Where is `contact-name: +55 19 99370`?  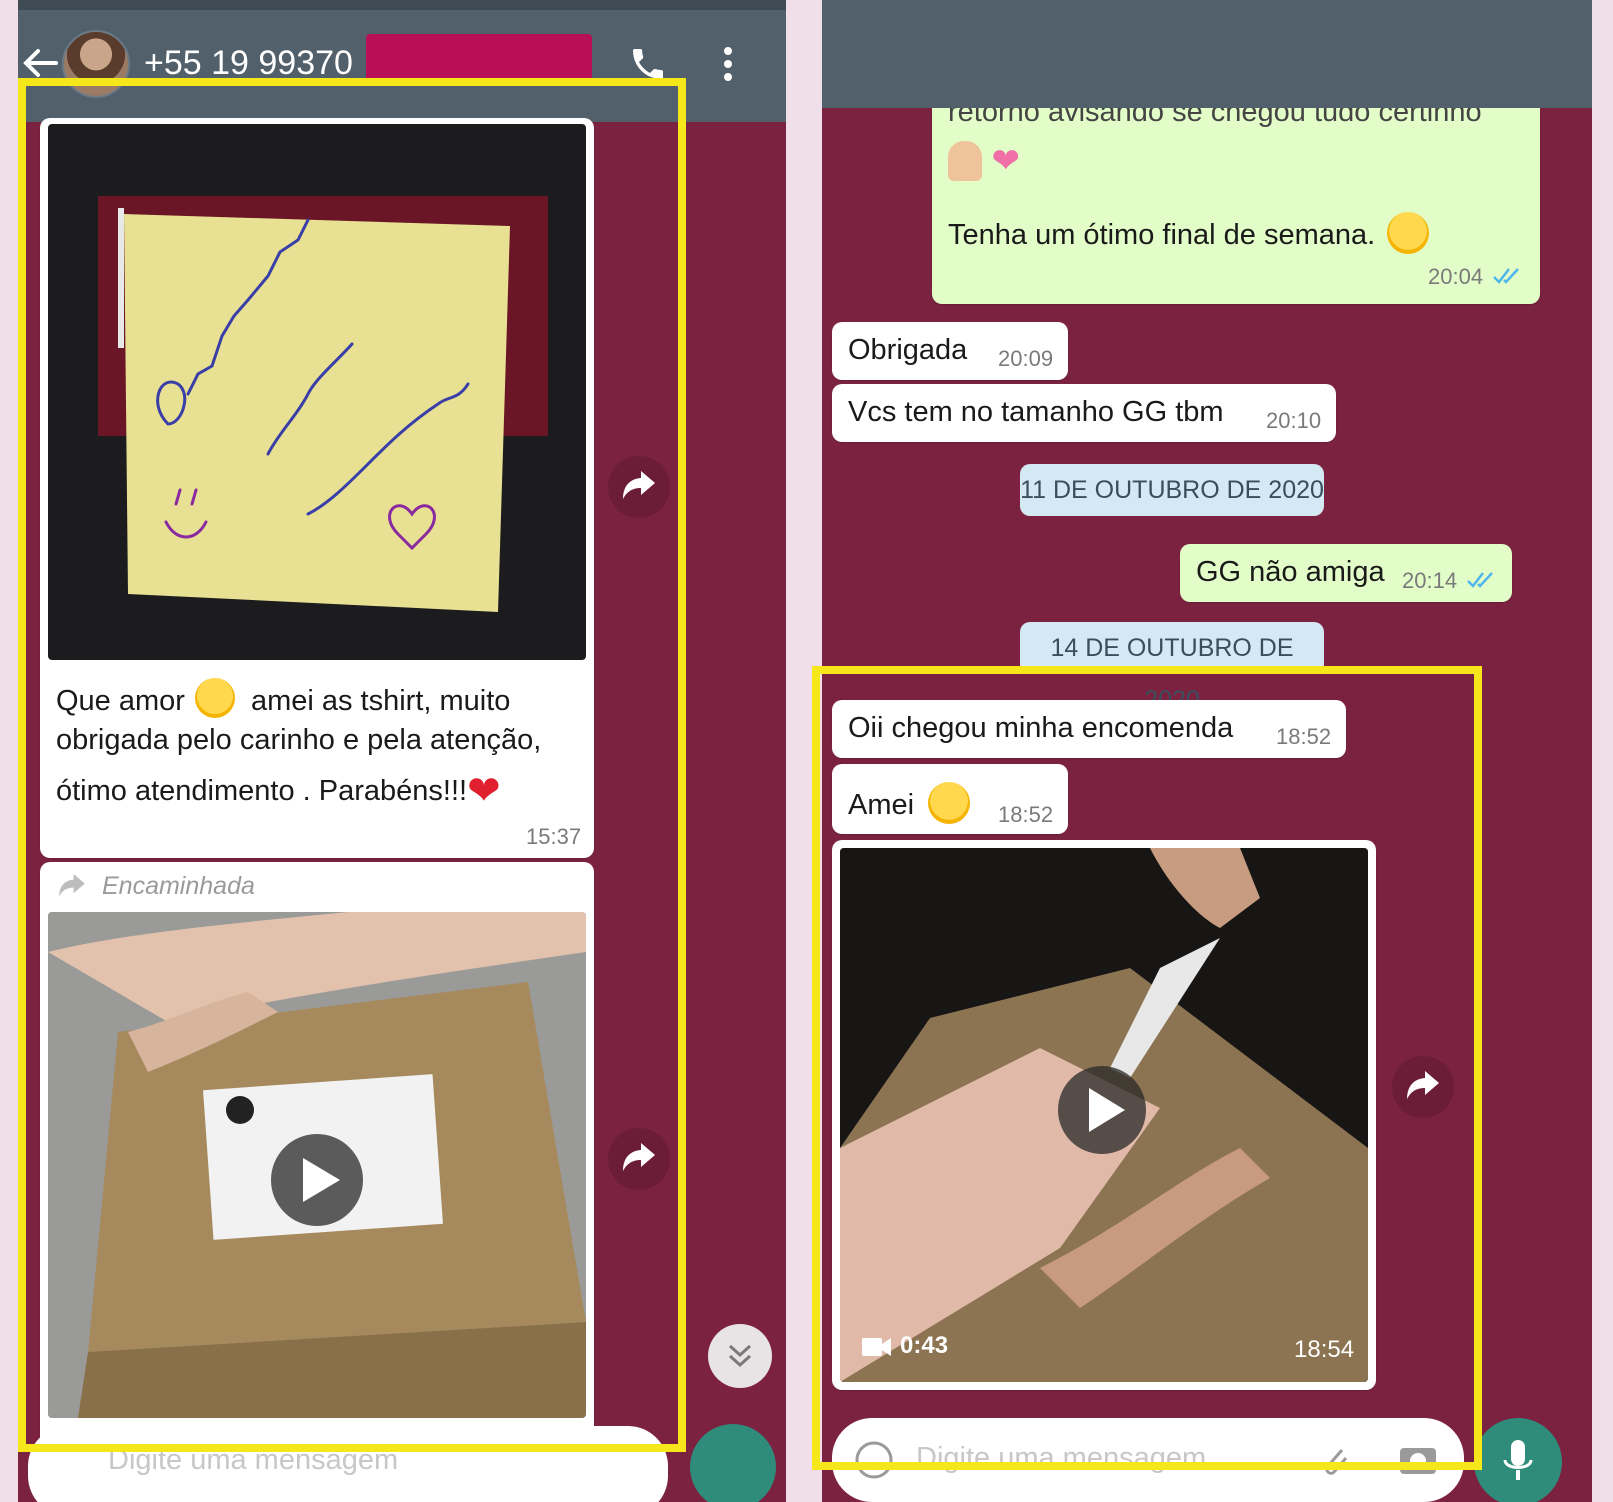 contact-name: +55 19 99370 is located at coordinates (248, 63).